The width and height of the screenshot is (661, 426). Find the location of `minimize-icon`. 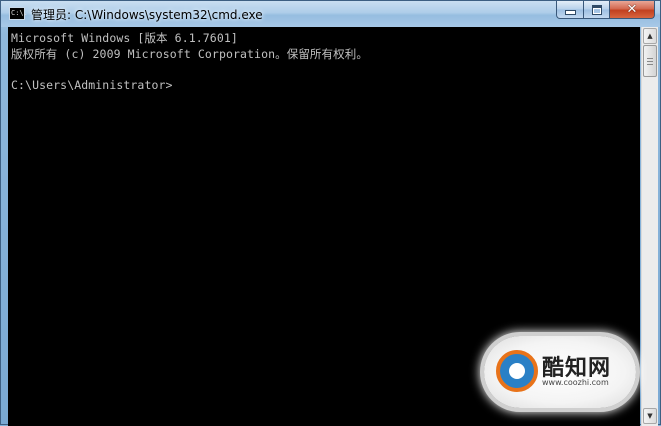

minimize-icon is located at coordinates (570, 12).